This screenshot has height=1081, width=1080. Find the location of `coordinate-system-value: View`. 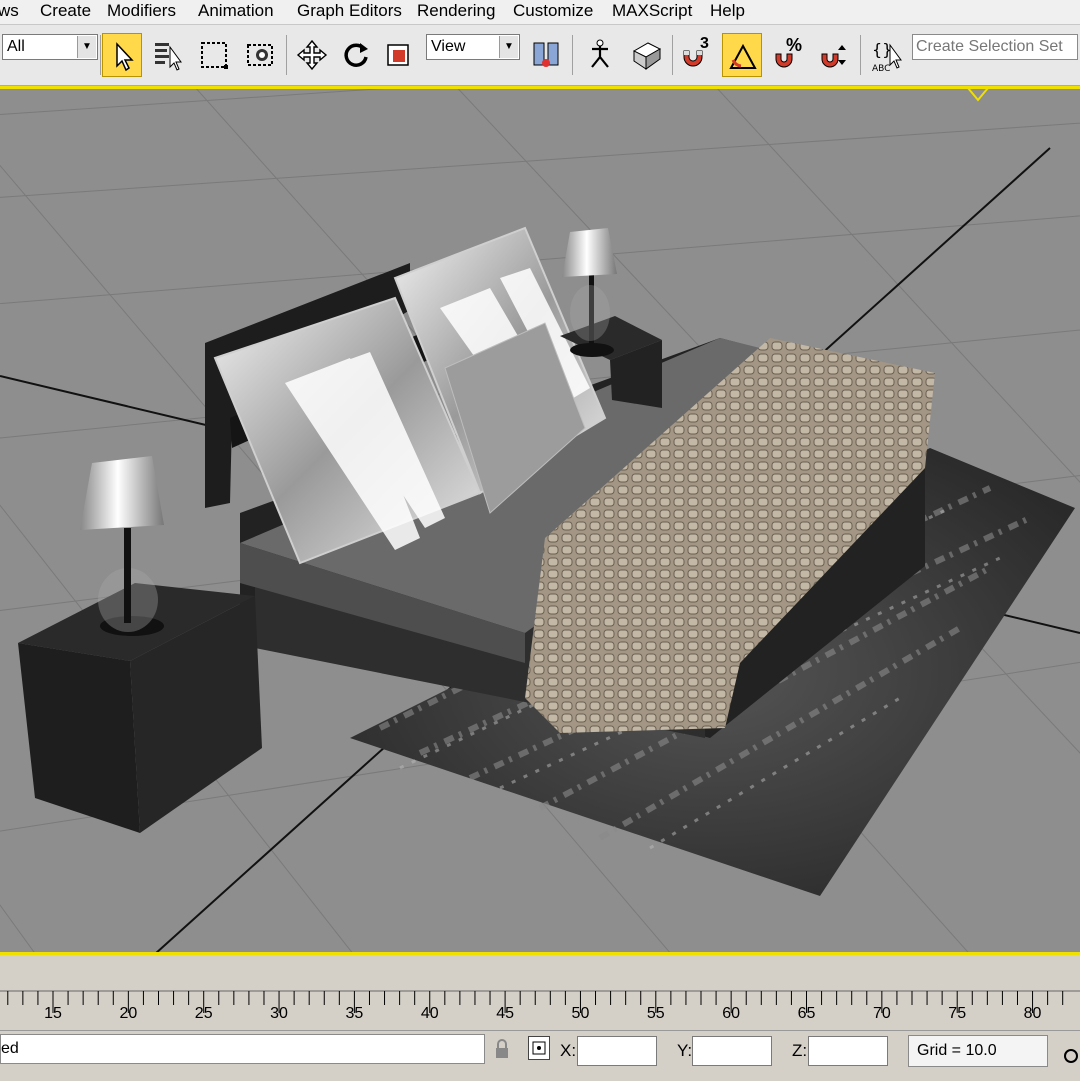

coordinate-system-value: View is located at coordinates (448, 46).